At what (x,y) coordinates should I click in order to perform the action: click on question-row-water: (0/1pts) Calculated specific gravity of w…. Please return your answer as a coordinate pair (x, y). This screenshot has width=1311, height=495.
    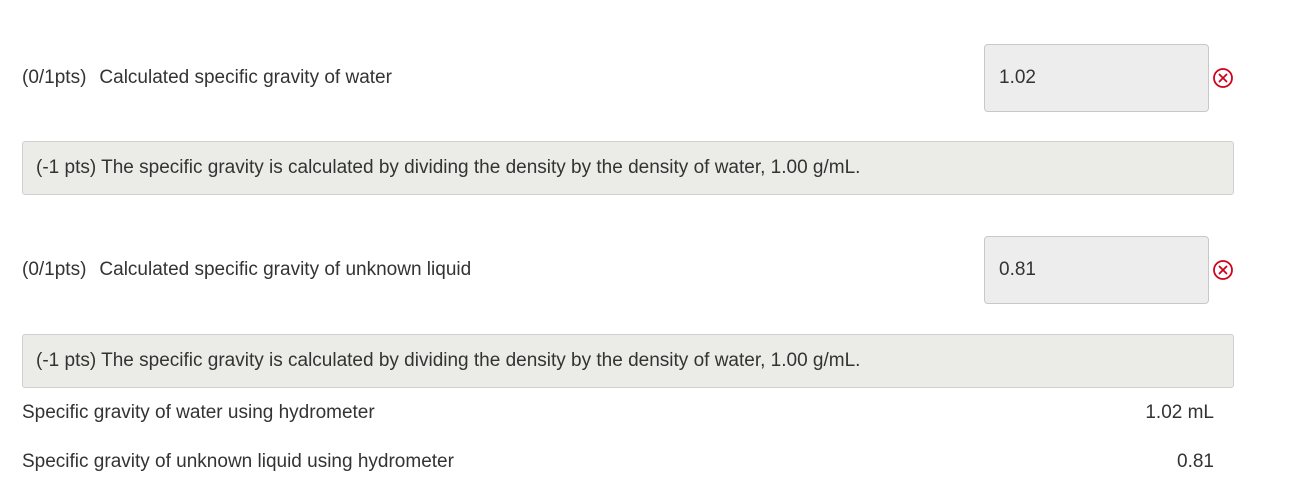
    Looking at the image, I should click on (628, 78).